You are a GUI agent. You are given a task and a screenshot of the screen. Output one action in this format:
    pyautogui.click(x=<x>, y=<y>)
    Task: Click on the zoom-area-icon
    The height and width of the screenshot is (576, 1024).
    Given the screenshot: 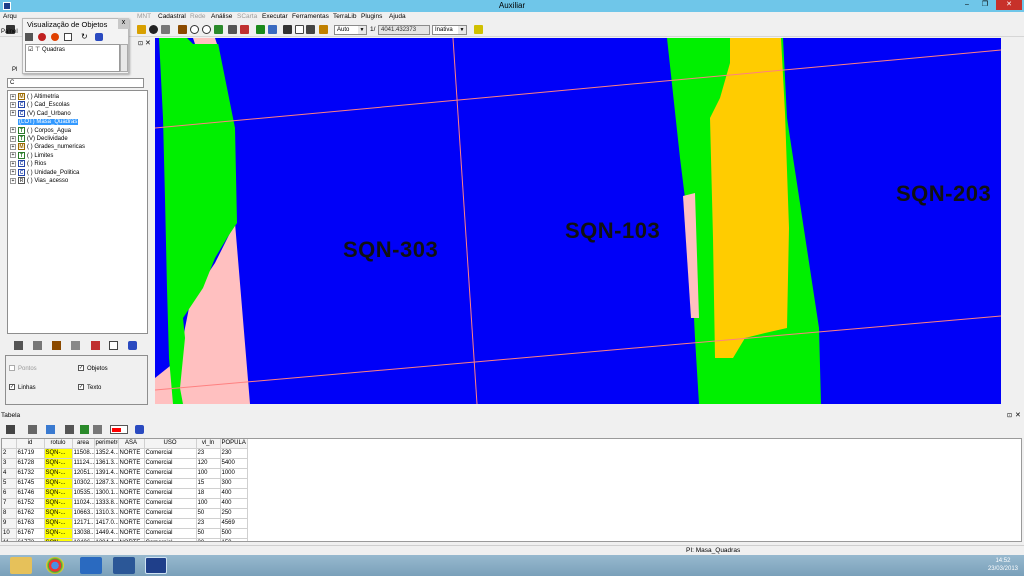 What is the action you would take?
    pyautogui.click(x=218, y=29)
    